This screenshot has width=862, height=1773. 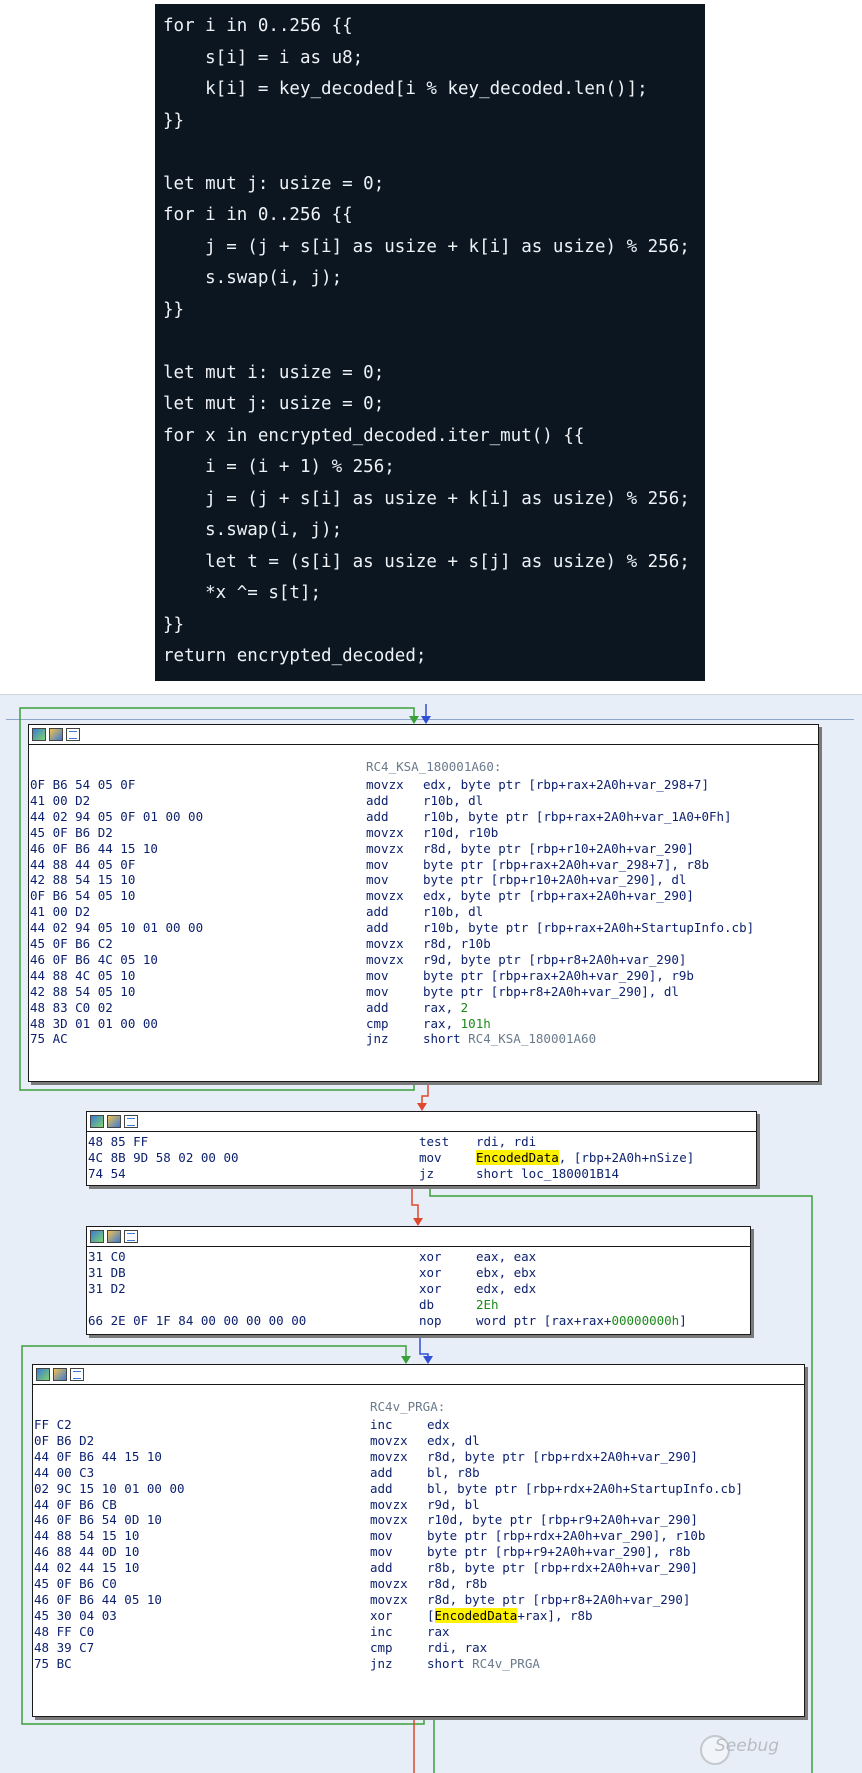 I want to click on opcode-bytes: 75 BC, so click(x=53, y=1663).